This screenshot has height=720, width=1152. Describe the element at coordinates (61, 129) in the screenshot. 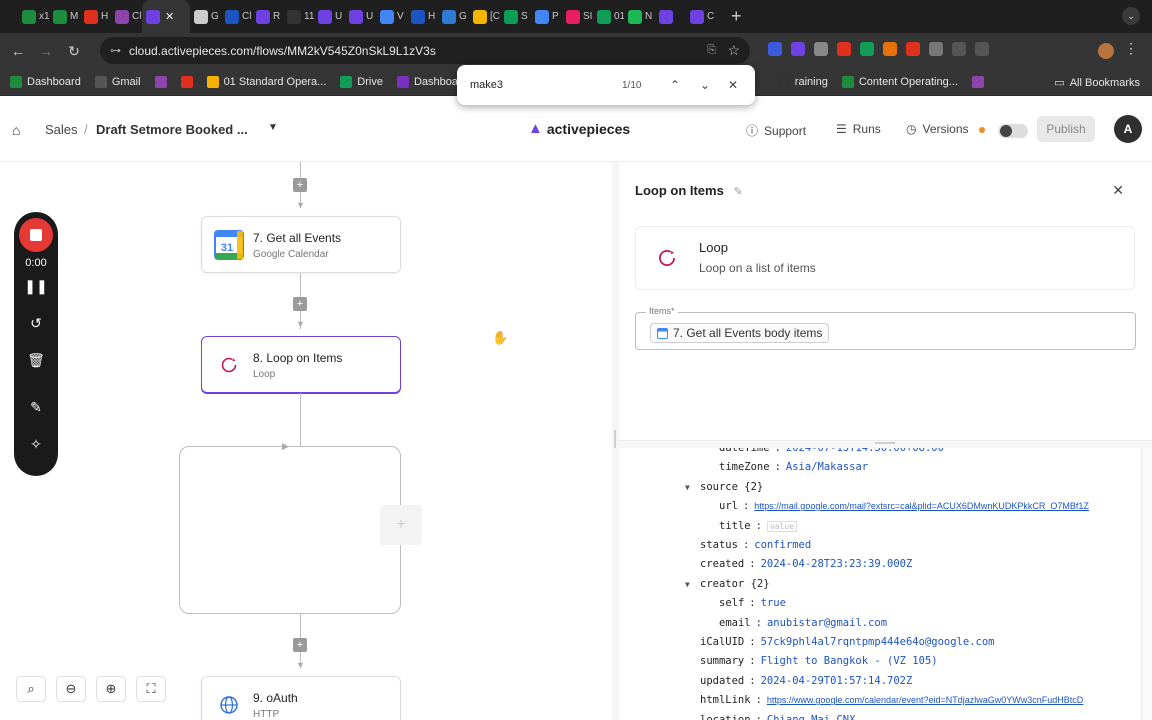

I see `breadcrumb-folder: Sales` at that location.